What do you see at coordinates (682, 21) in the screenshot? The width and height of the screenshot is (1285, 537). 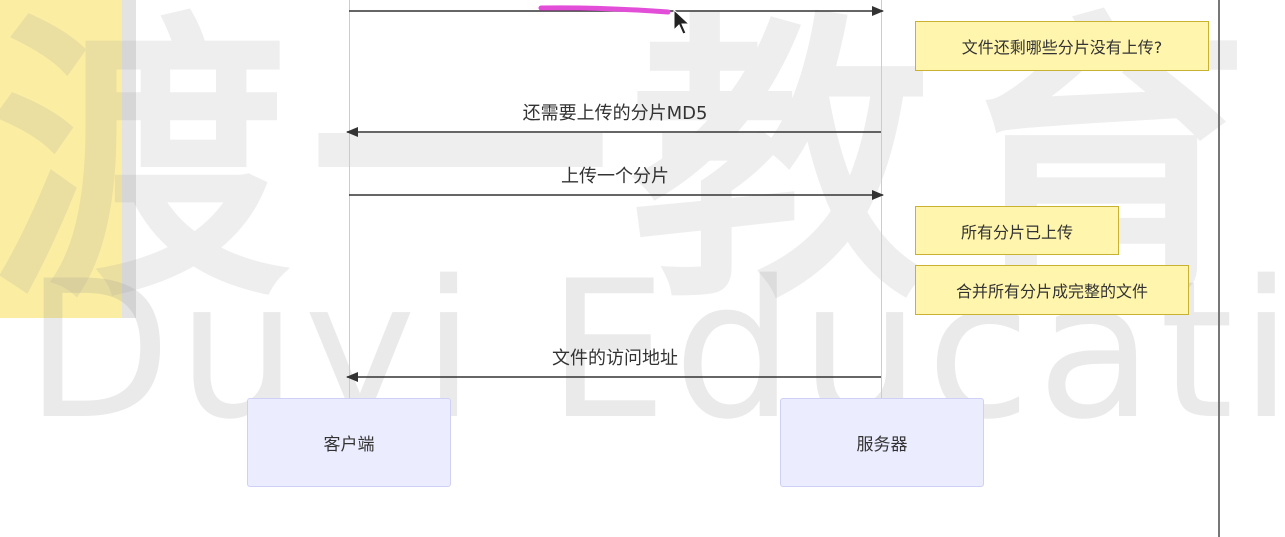 I see `mouse-cursor-icon` at bounding box center [682, 21].